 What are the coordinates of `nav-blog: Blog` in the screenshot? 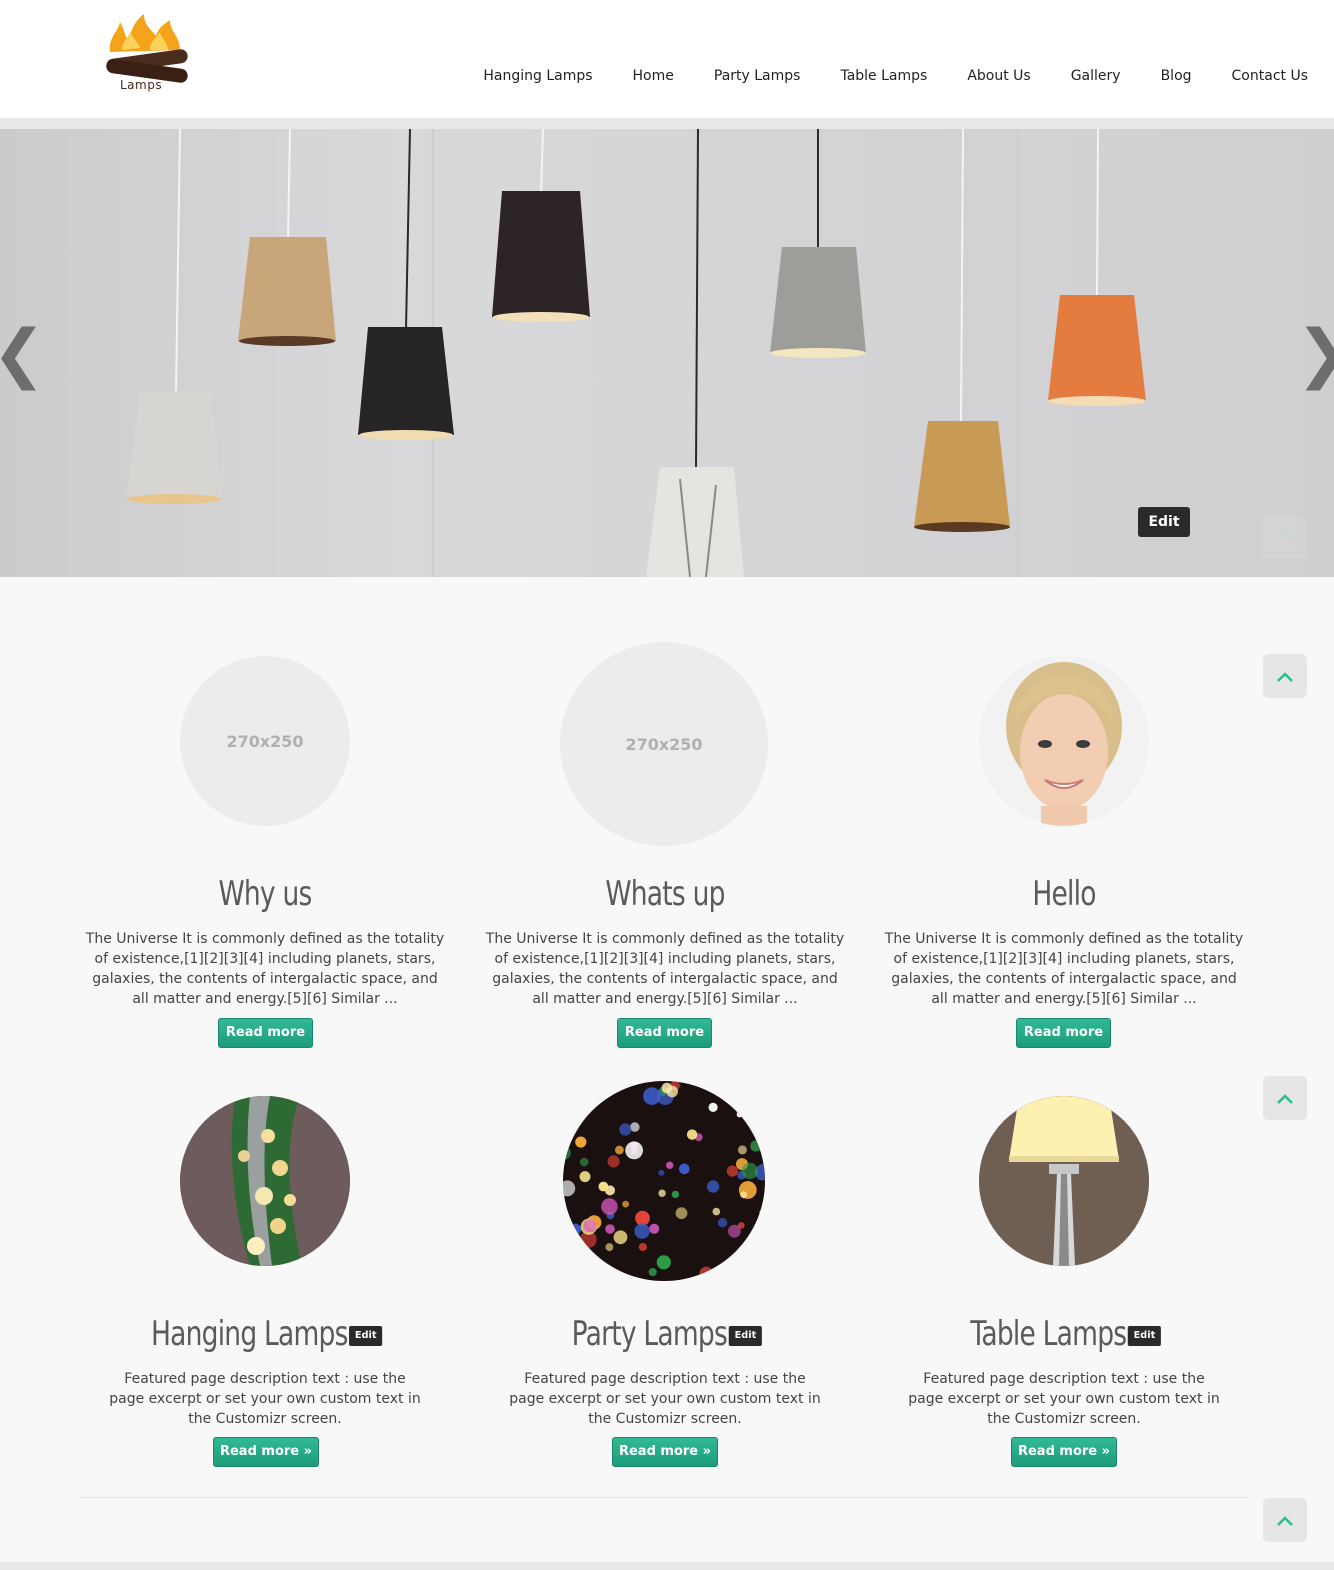 It's located at (1176, 76).